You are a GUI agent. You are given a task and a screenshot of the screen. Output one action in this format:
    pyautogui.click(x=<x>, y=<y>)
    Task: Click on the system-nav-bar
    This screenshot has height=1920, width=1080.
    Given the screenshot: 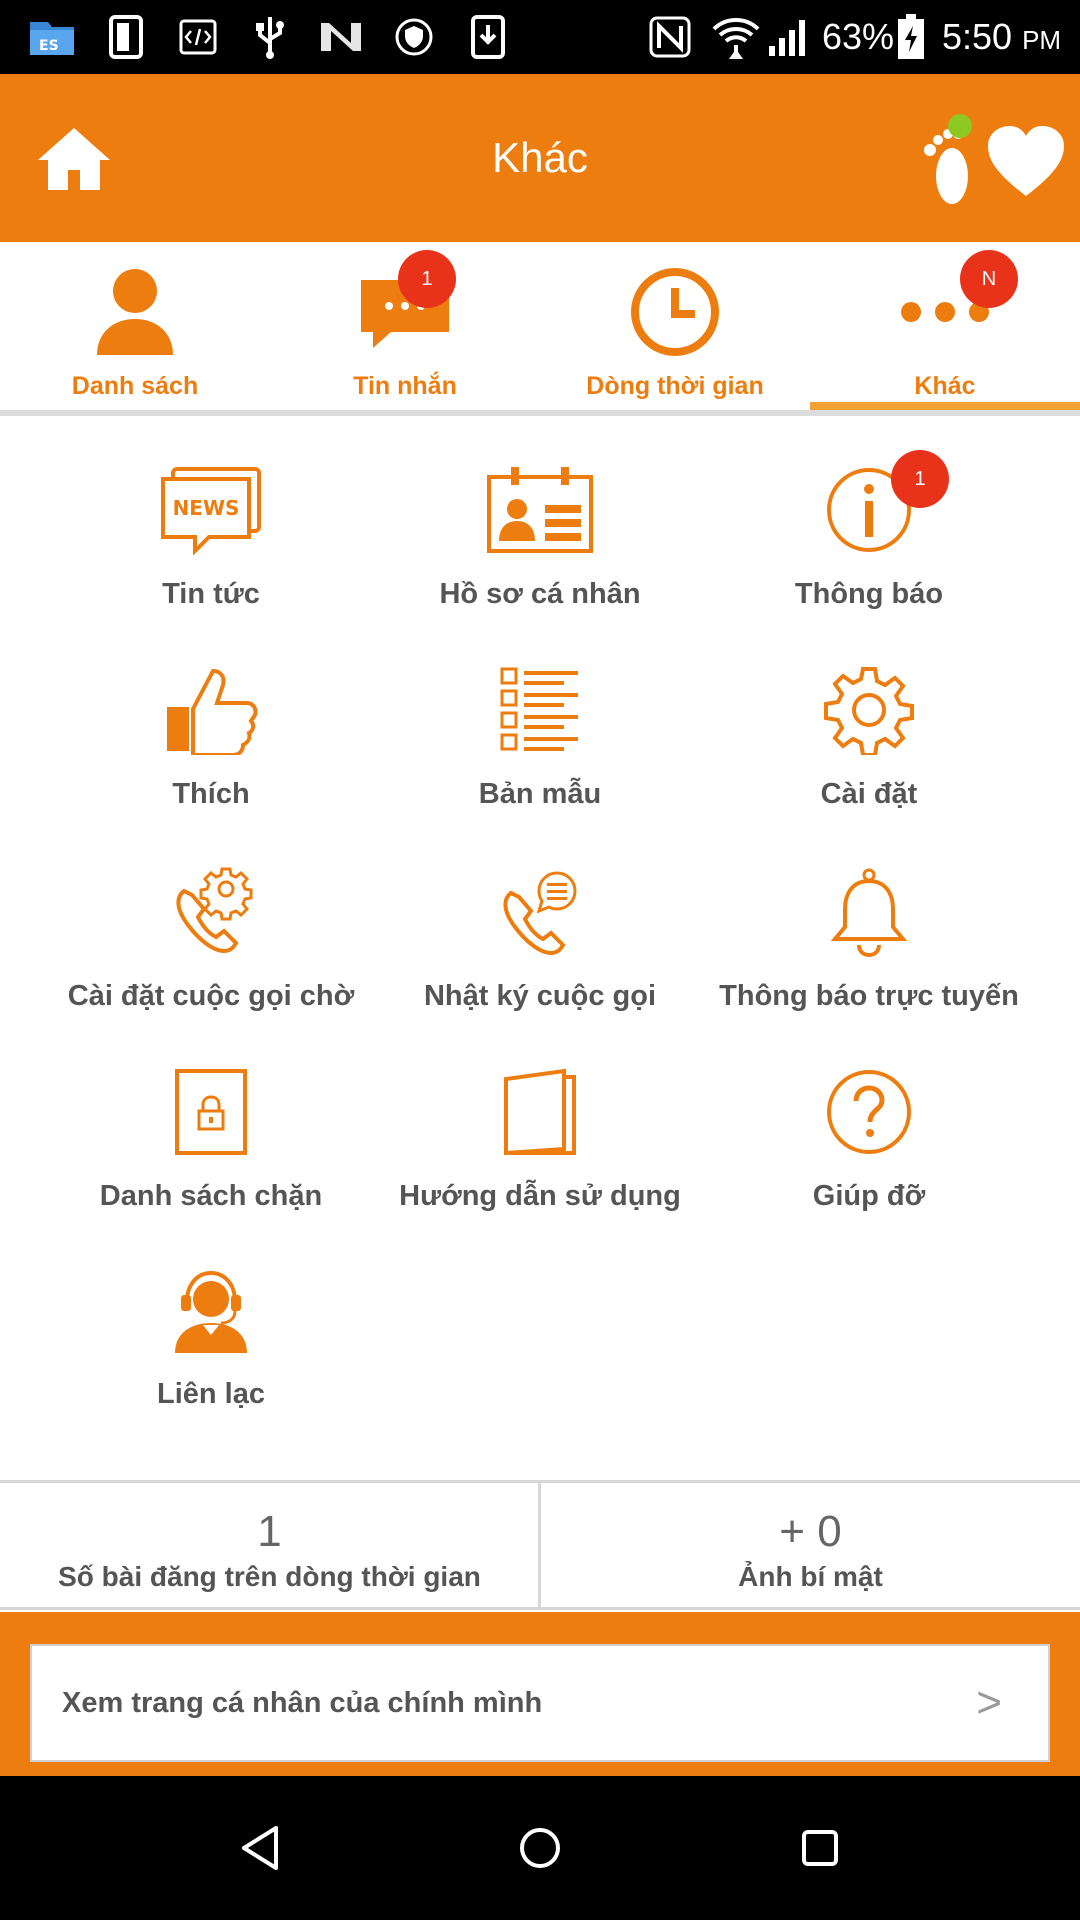 What is the action you would take?
    pyautogui.click(x=540, y=1848)
    